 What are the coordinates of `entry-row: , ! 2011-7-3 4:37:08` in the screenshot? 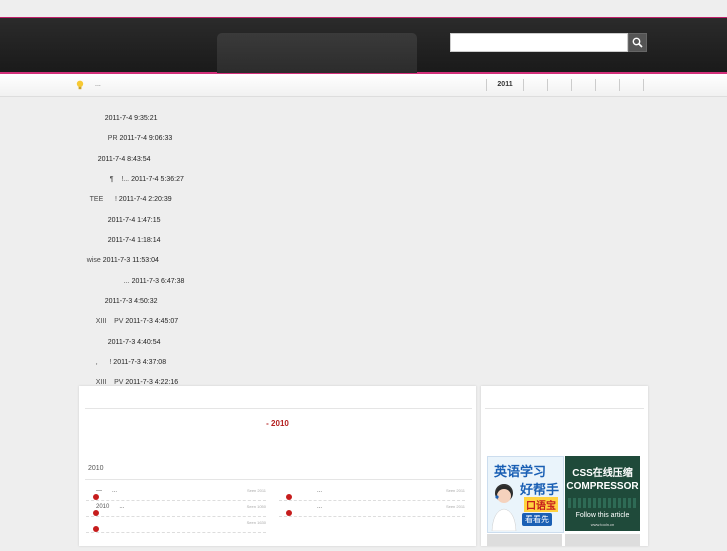 It's located at (127, 355).